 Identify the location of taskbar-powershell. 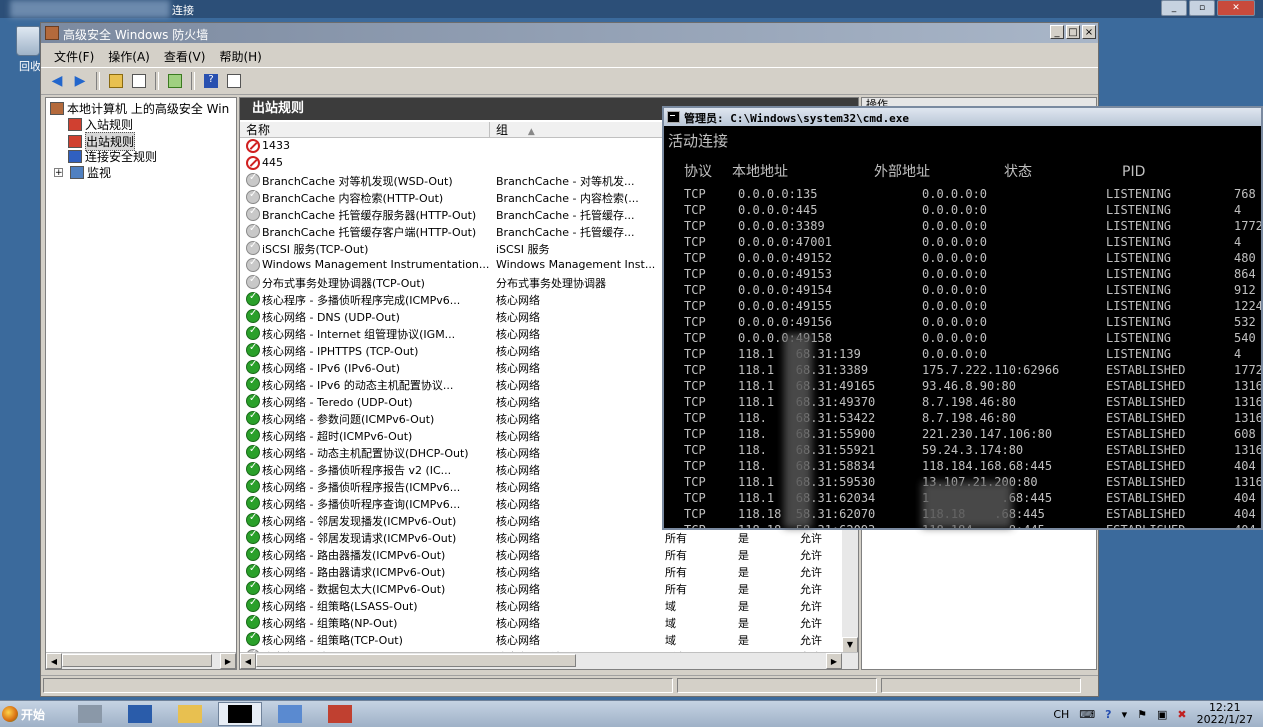
(140, 714).